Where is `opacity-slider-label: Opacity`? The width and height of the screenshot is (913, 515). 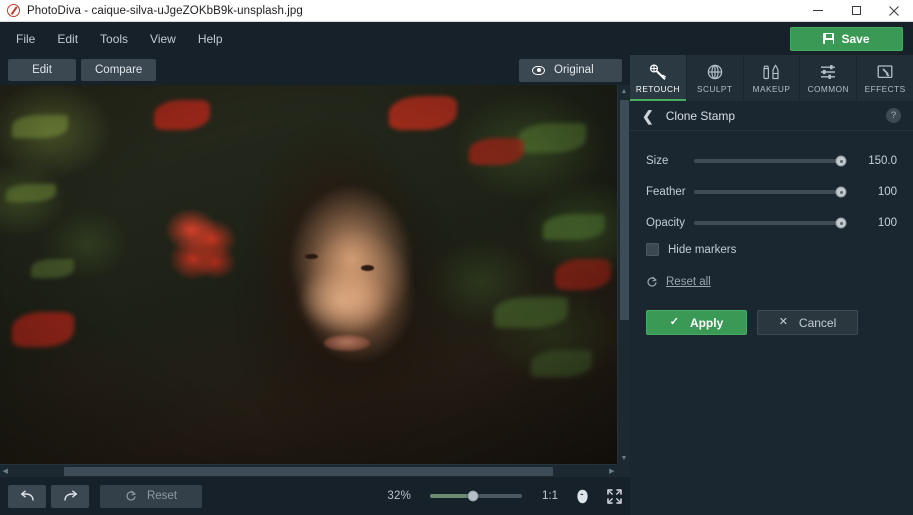
opacity-slider-label: Opacity is located at coordinates (665, 223).